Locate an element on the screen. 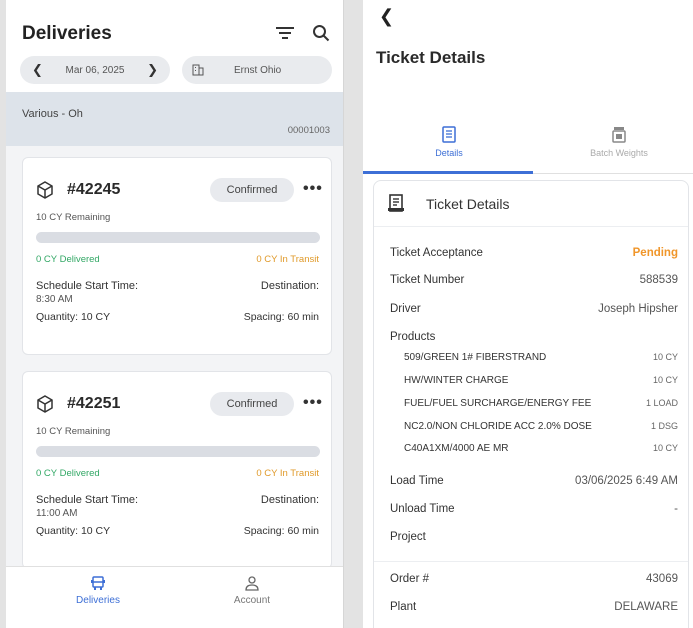  nav-deliveries: Deliveries is located at coordinates (98, 590).